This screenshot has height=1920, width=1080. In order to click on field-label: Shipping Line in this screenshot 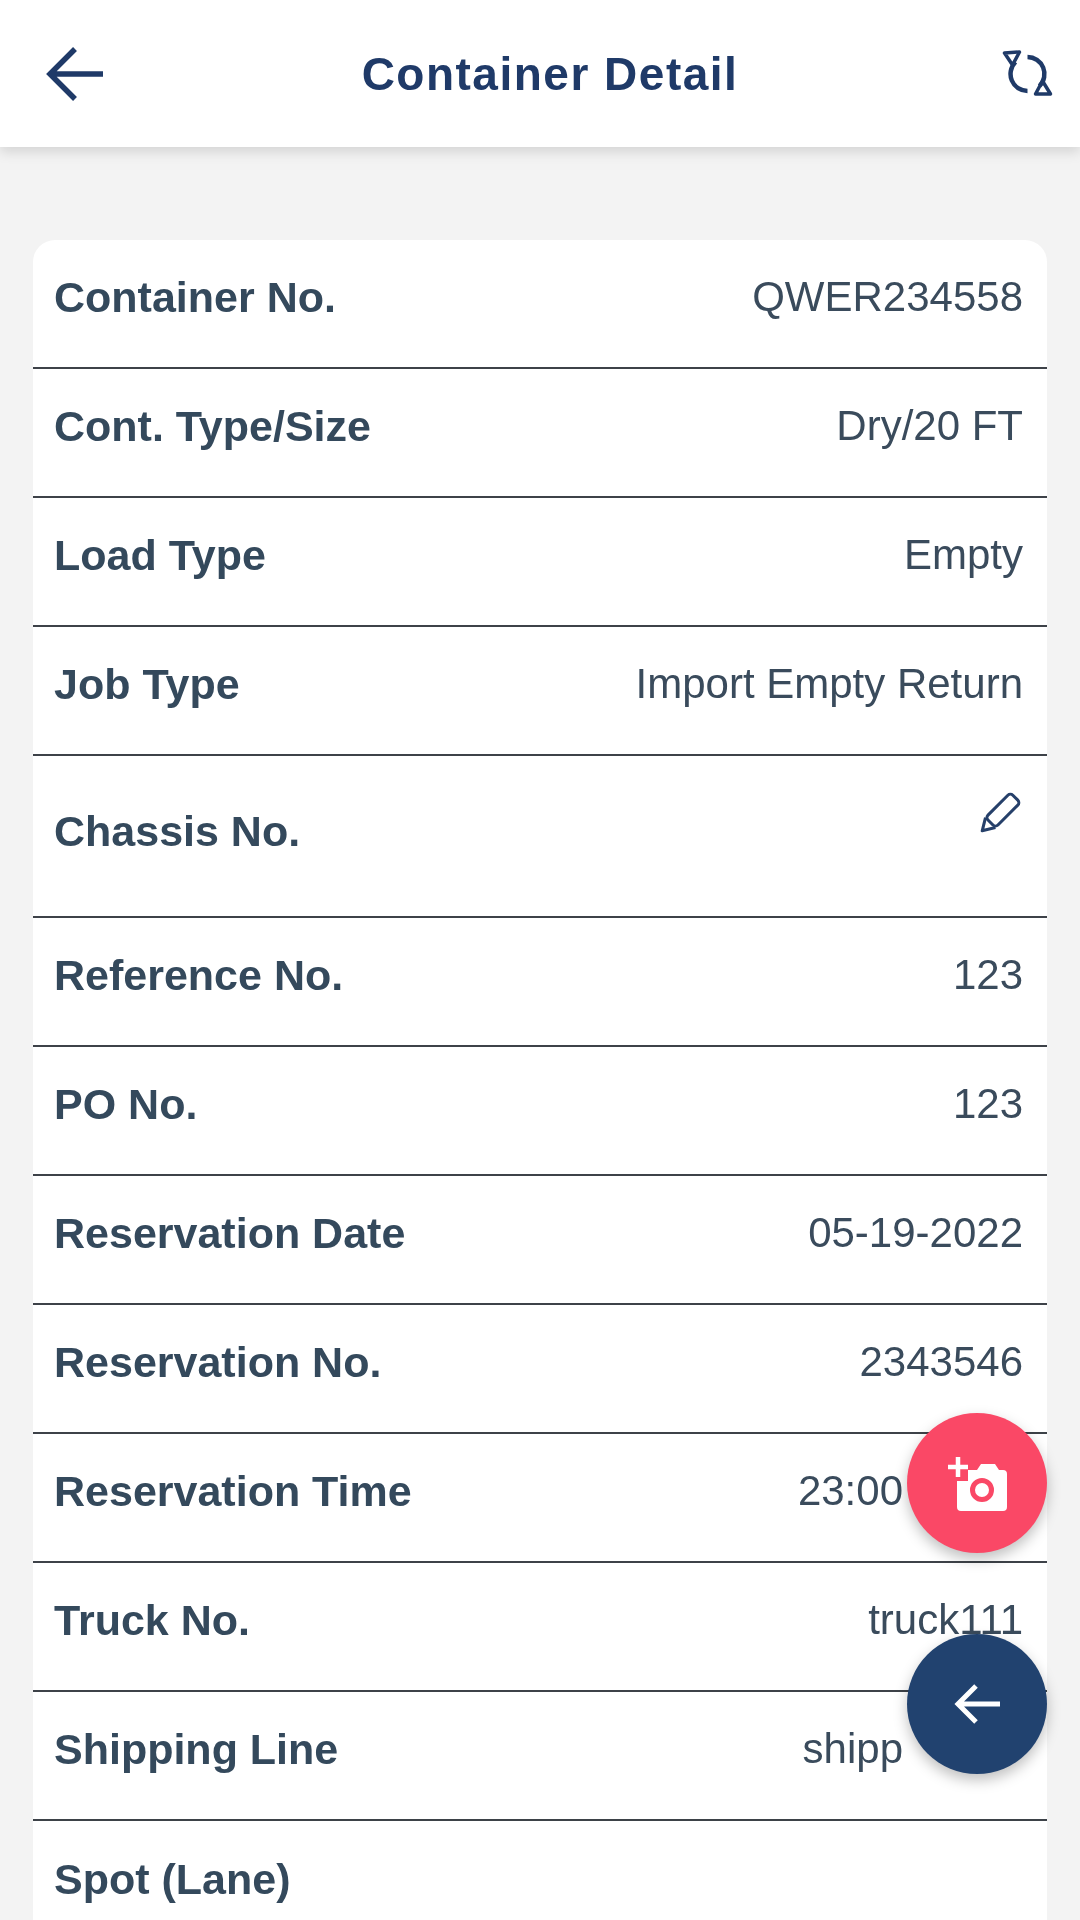, I will do `click(196, 1749)`.